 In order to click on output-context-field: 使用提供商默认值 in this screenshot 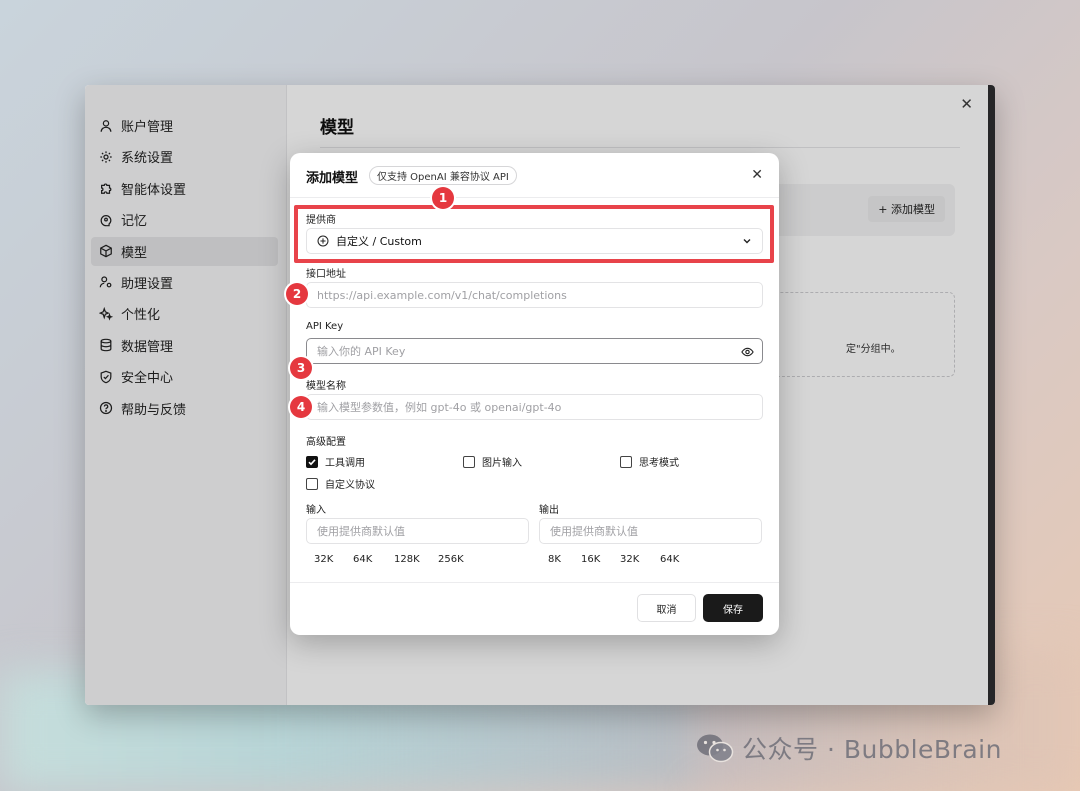, I will do `click(650, 531)`.